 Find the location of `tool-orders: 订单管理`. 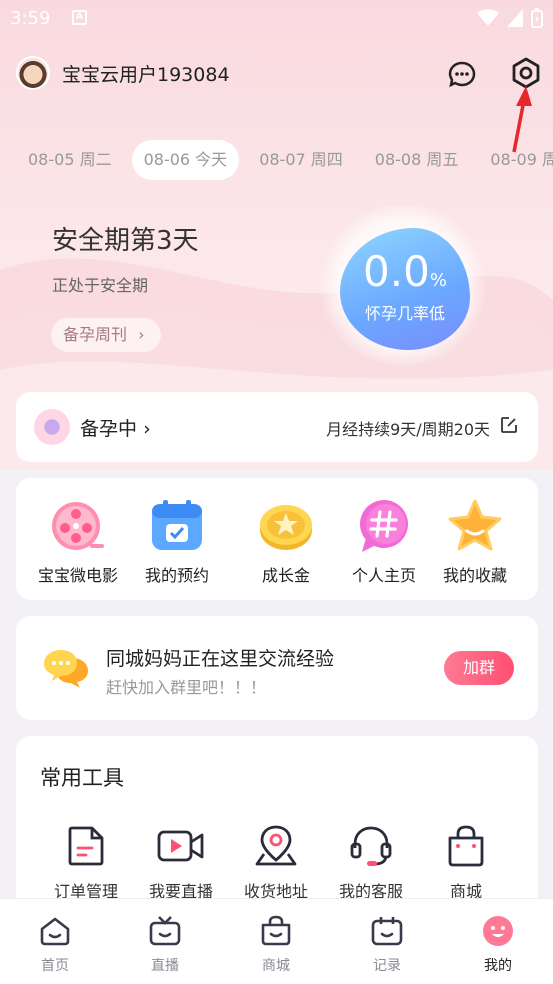

tool-orders: 订单管理 is located at coordinates (86, 863).